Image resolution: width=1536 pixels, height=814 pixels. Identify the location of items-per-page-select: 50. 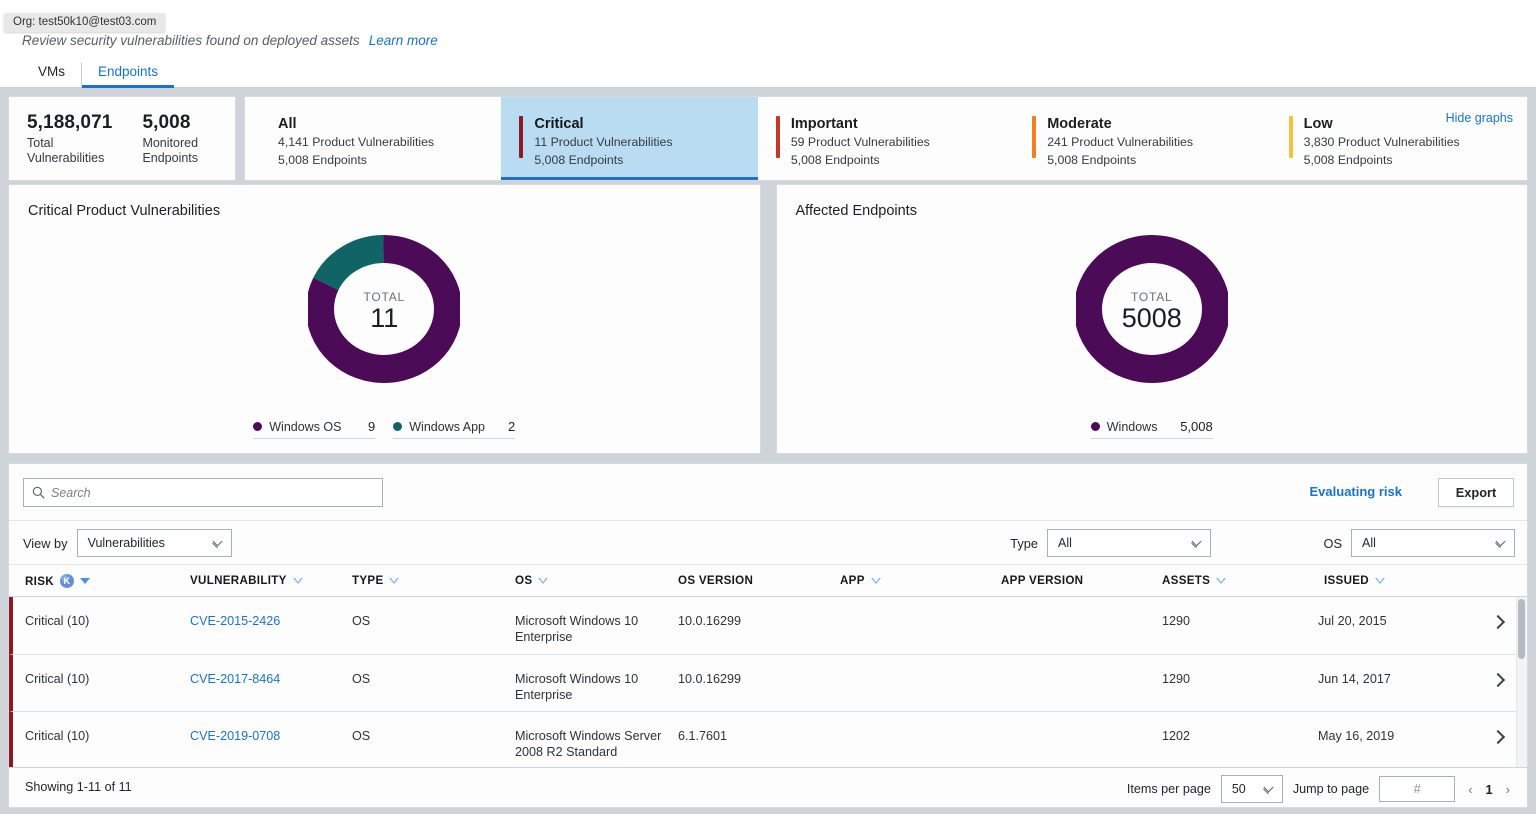
(1251, 789).